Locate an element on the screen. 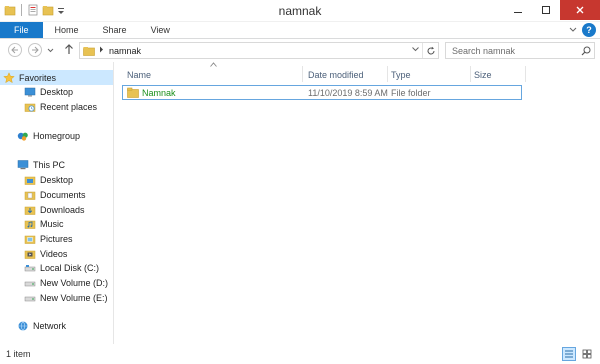  table-row: Namnak 11/10/2019 8:59 AM File folder is located at coordinates (322, 92).